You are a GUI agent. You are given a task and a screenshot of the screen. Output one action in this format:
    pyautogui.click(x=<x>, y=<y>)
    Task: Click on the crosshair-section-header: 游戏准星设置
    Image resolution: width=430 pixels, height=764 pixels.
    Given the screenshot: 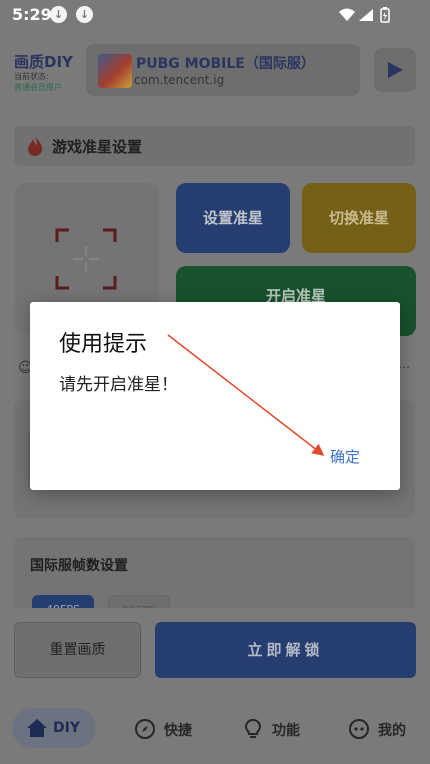 What is the action you would take?
    pyautogui.click(x=214, y=146)
    